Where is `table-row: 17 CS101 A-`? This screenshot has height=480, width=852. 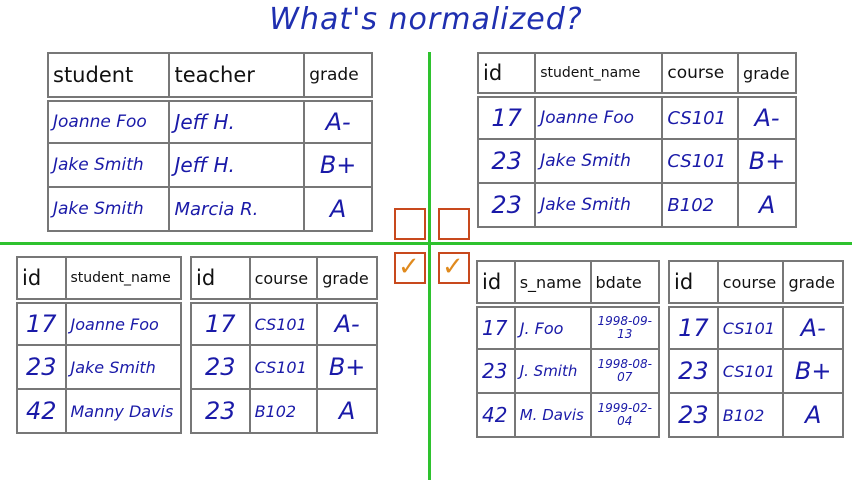 table-row: 17 CS101 A- is located at coordinates (284, 323).